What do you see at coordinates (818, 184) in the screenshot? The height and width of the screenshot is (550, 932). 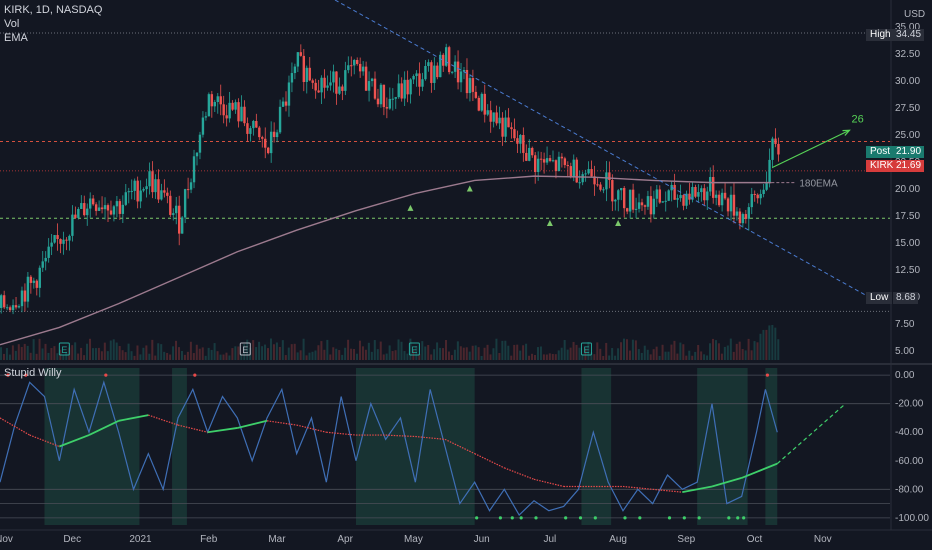 I see `ema-annotation-label: 180EMA` at bounding box center [818, 184].